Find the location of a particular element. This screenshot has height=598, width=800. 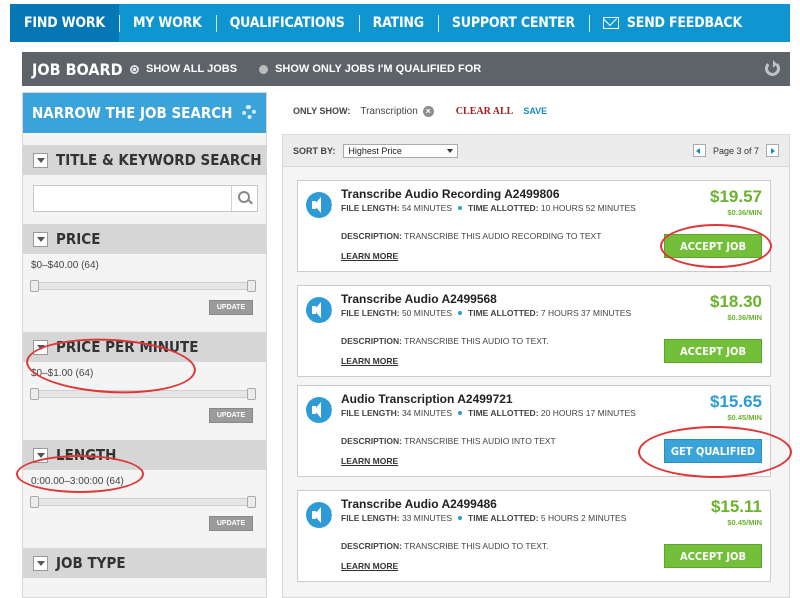

sort-select: Highest Price is located at coordinates (401, 150).